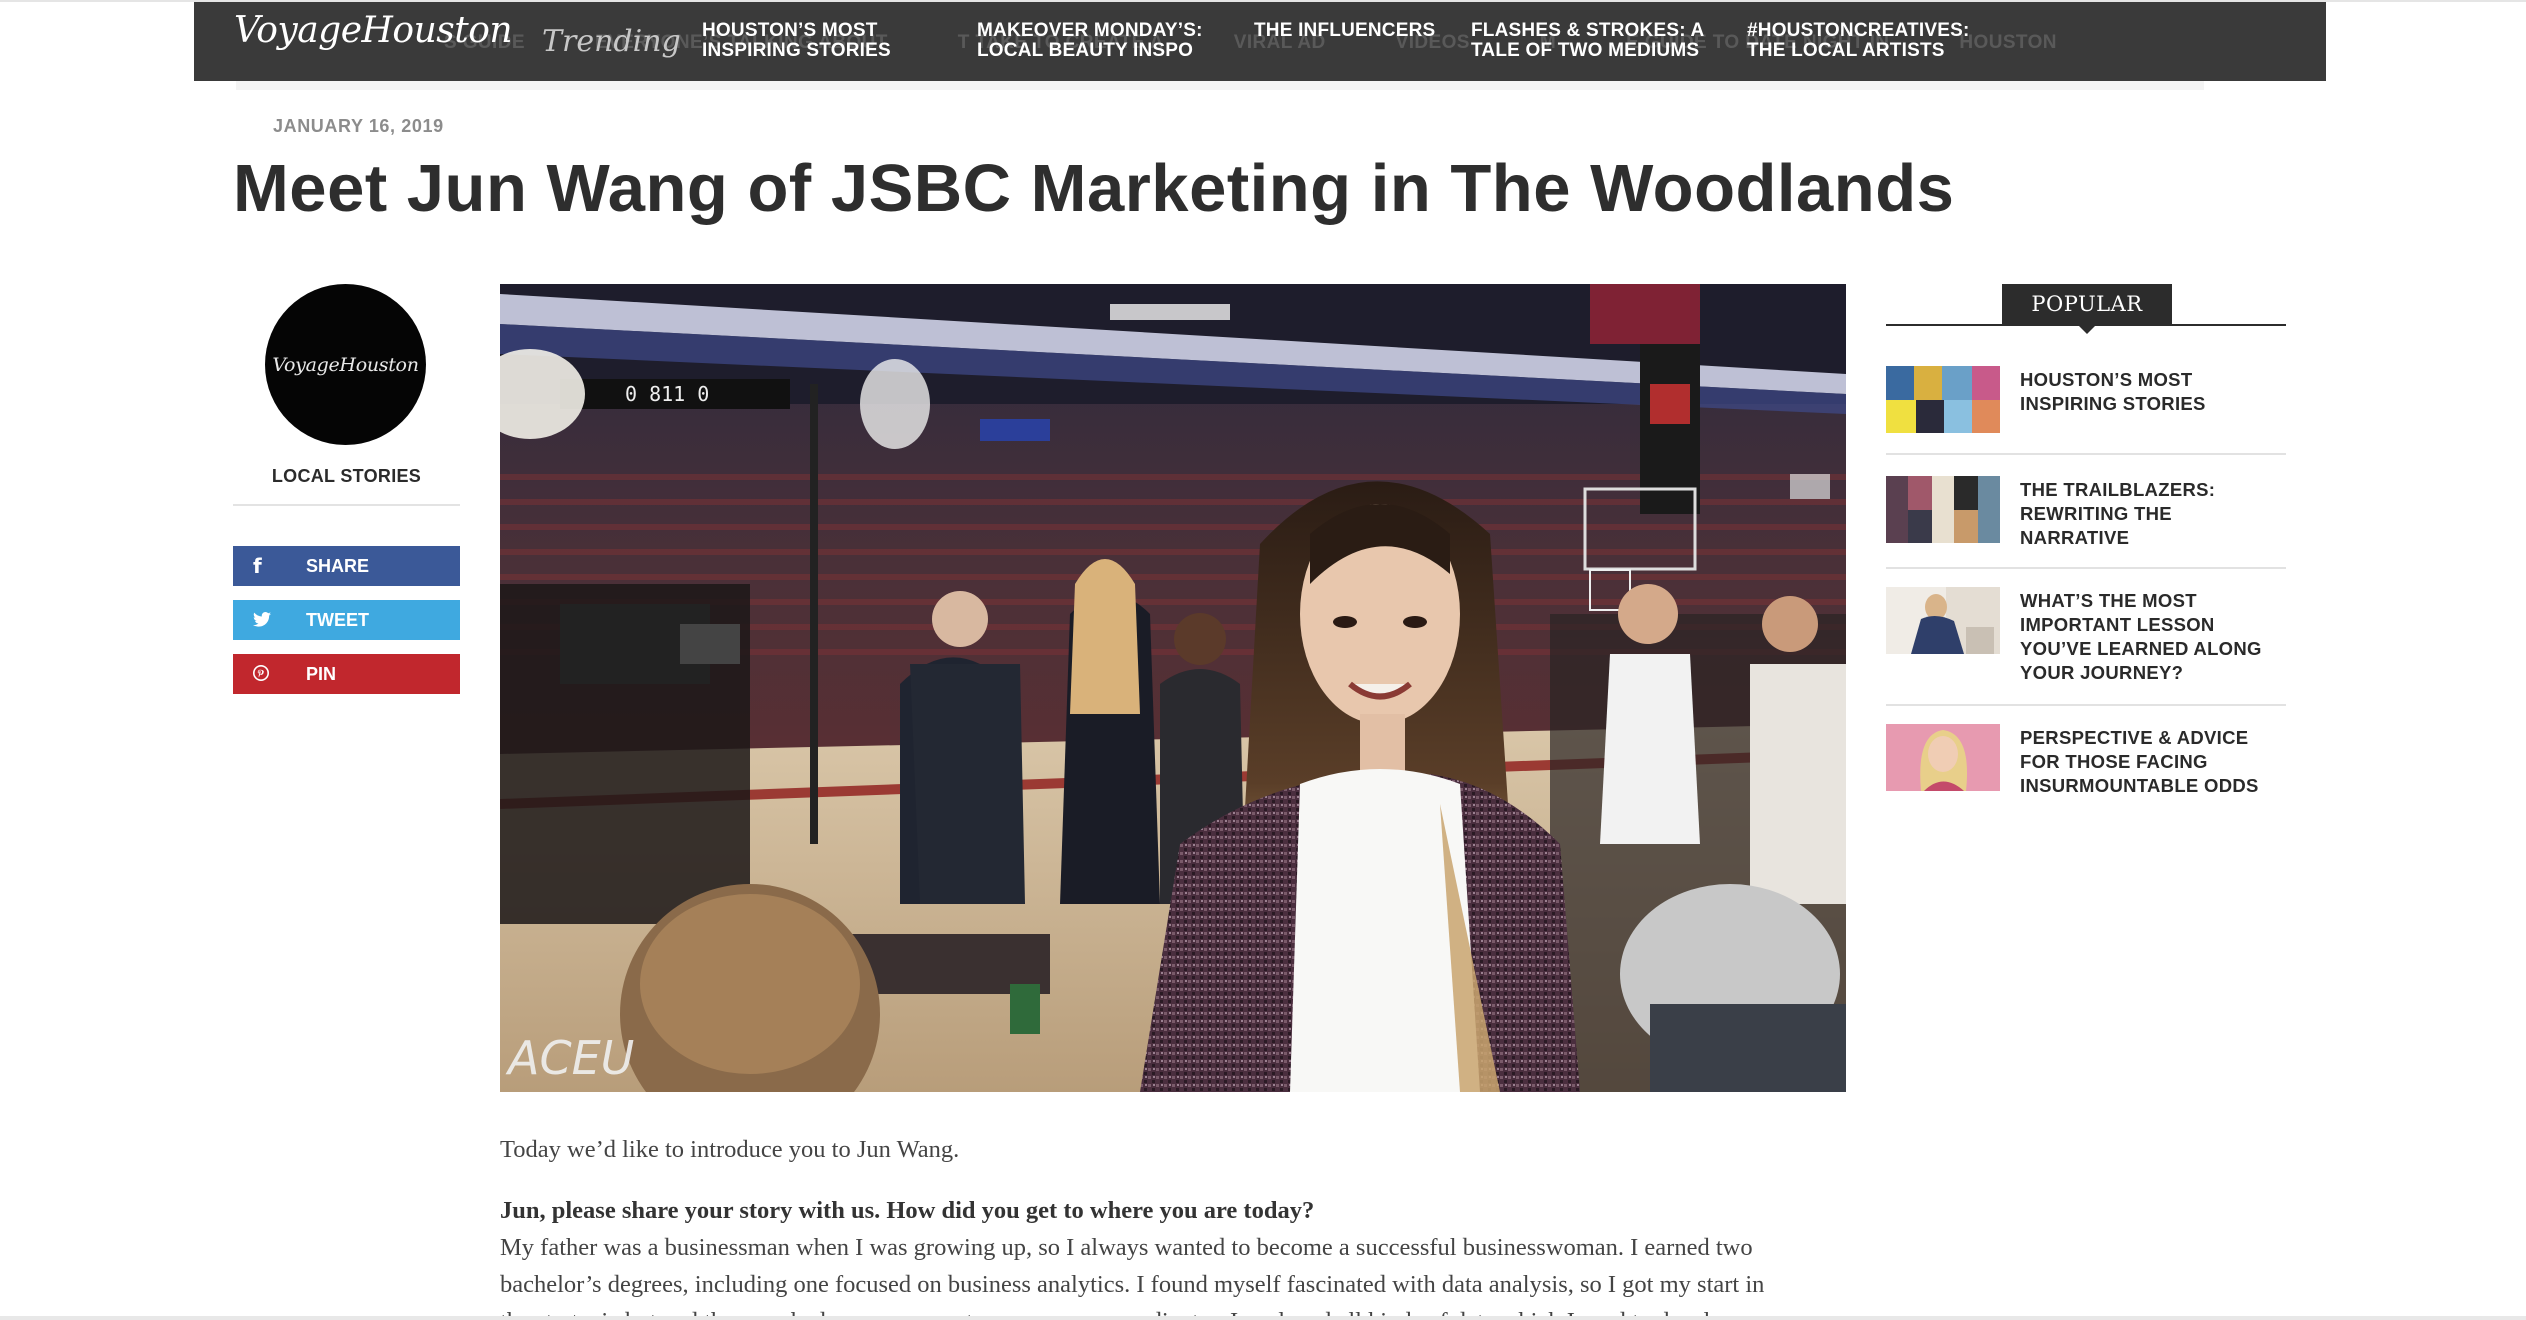 The height and width of the screenshot is (1320, 2526). I want to click on nav-link-inspiring-stories: HOUSTON’S MOST INSPIRING STORIES, so click(796, 41).